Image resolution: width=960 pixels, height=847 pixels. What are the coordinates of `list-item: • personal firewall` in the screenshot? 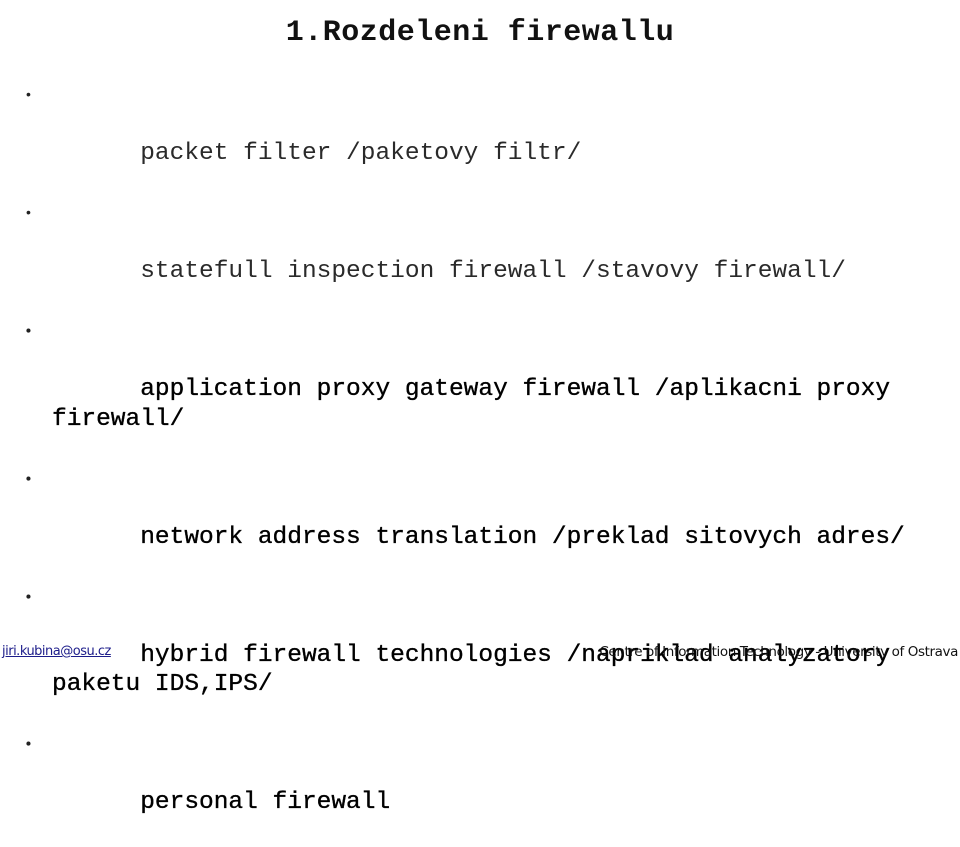 It's located at (466, 788).